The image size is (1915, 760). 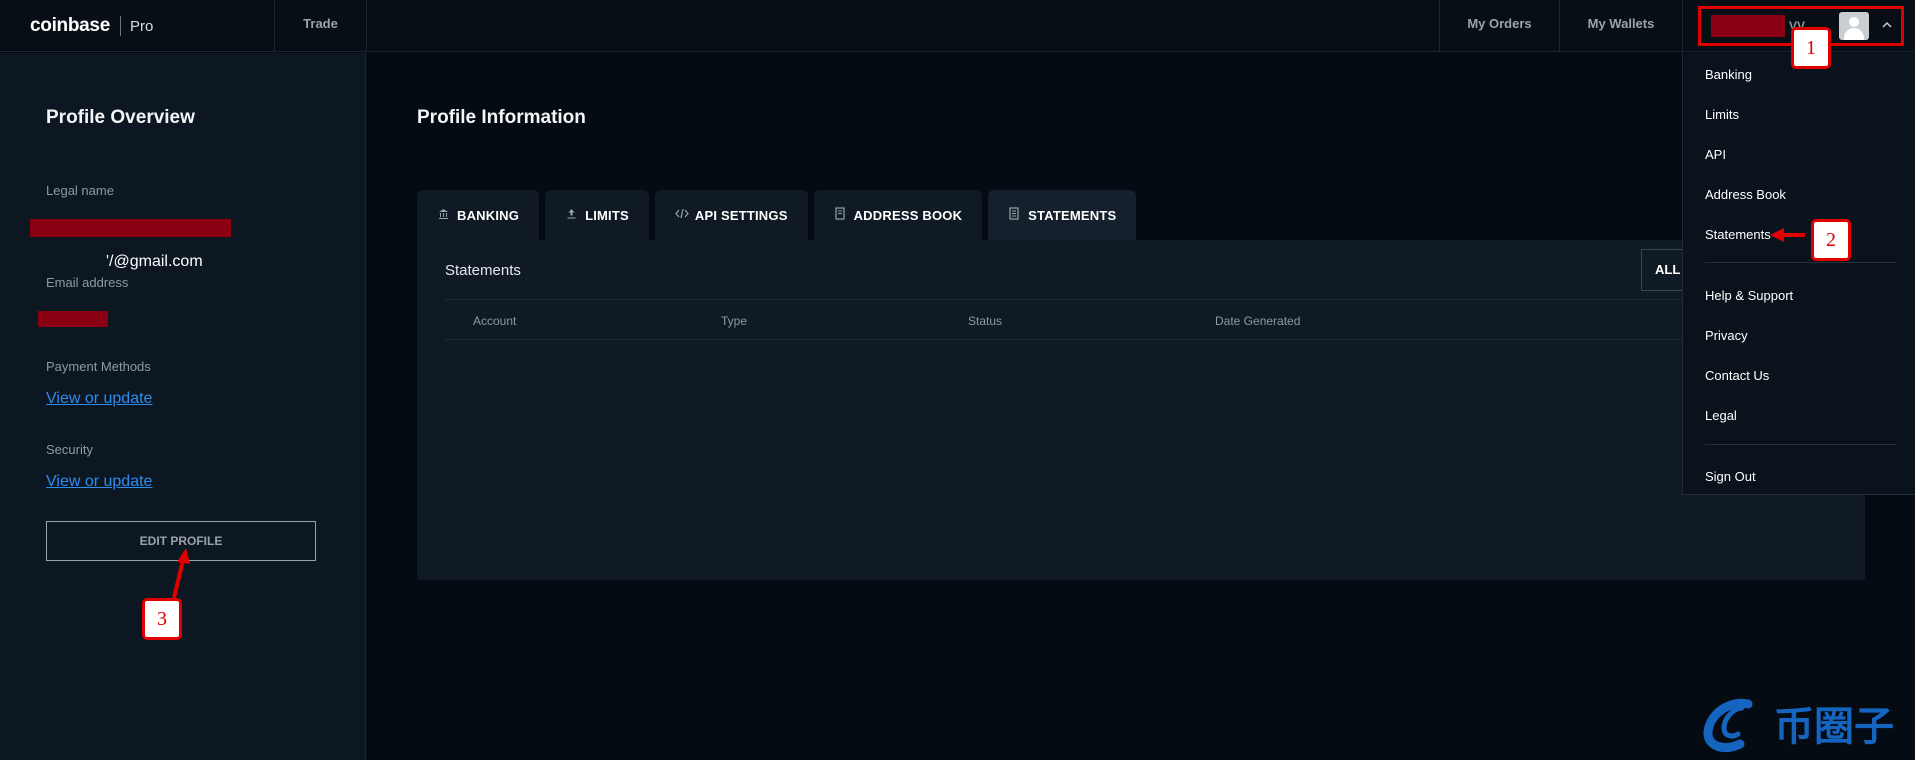 What do you see at coordinates (1737, 375) in the screenshot?
I see `menu-item-contact-us: Contact Us` at bounding box center [1737, 375].